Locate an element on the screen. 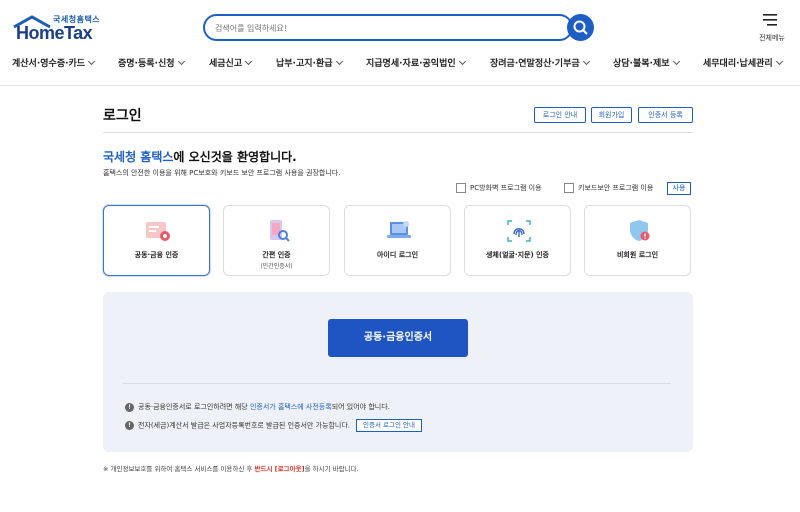 The height and width of the screenshot is (512, 800). all-menu-button: 전체메뉴 is located at coordinates (770, 28).